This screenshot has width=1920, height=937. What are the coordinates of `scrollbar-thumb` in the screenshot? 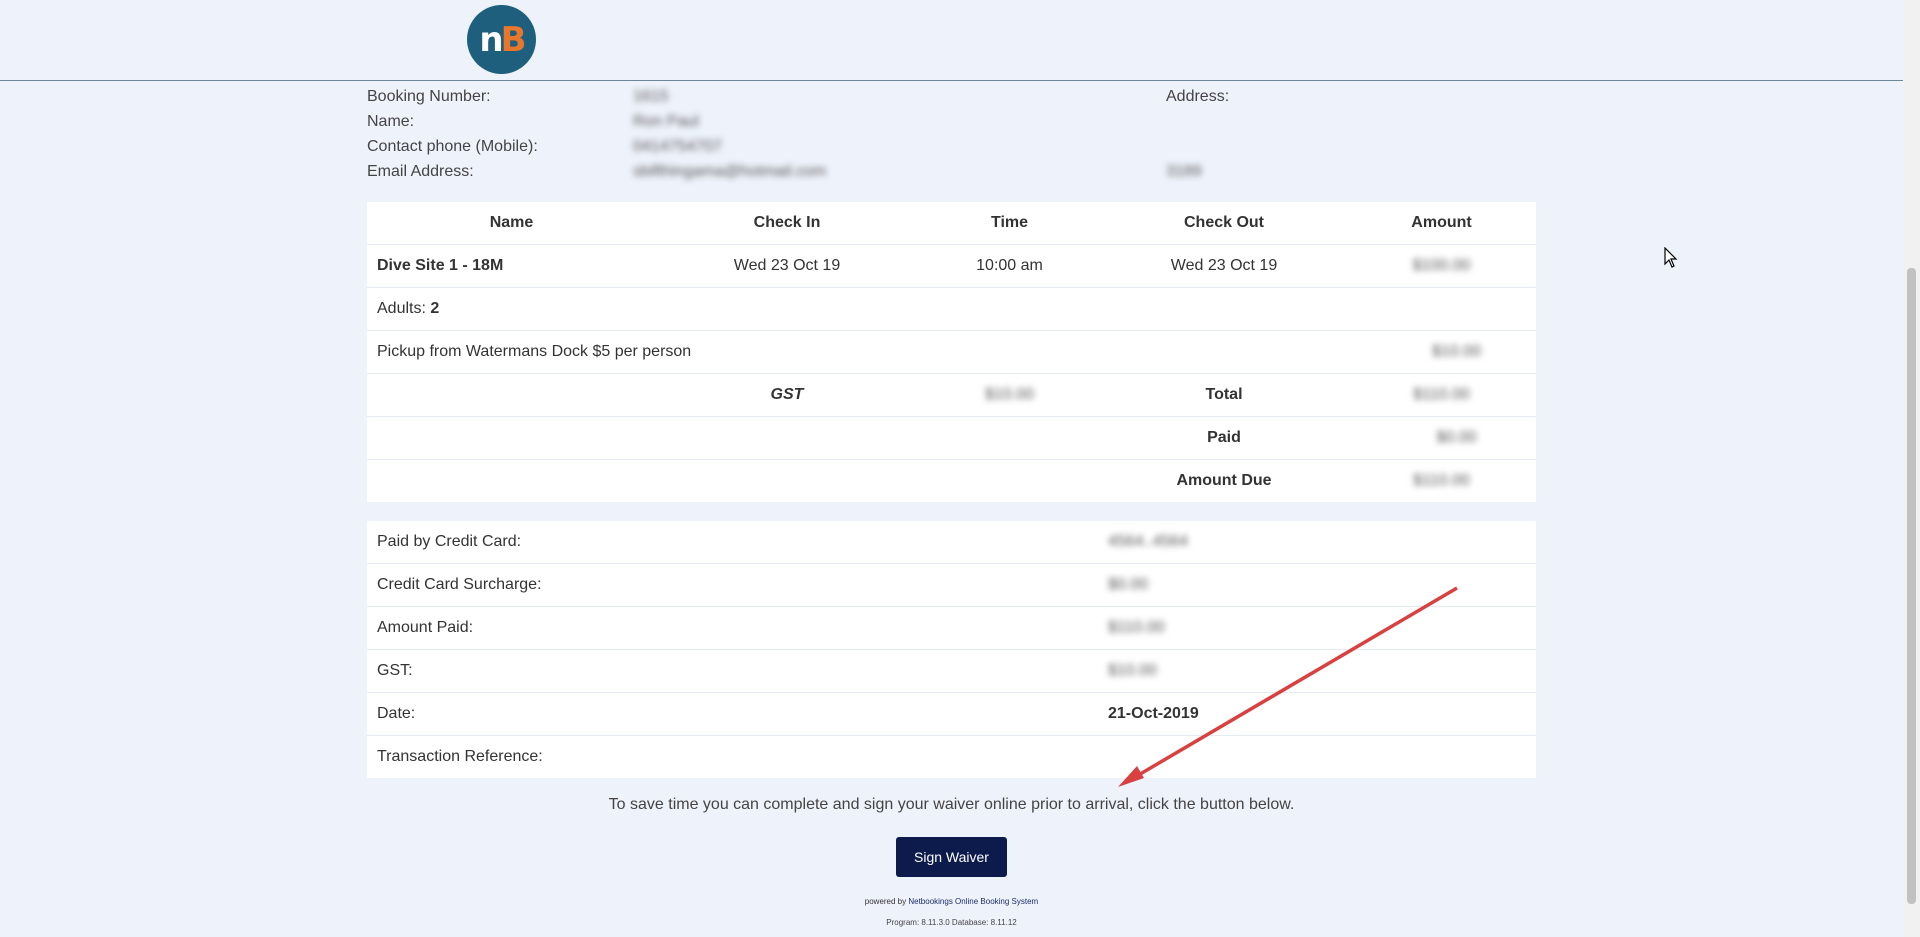 It's located at (1911, 586).